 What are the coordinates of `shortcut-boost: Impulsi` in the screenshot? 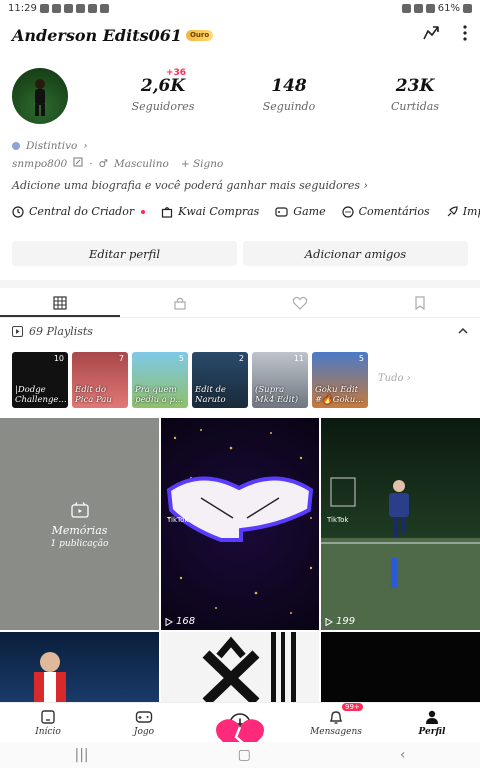 It's located at (463, 211).